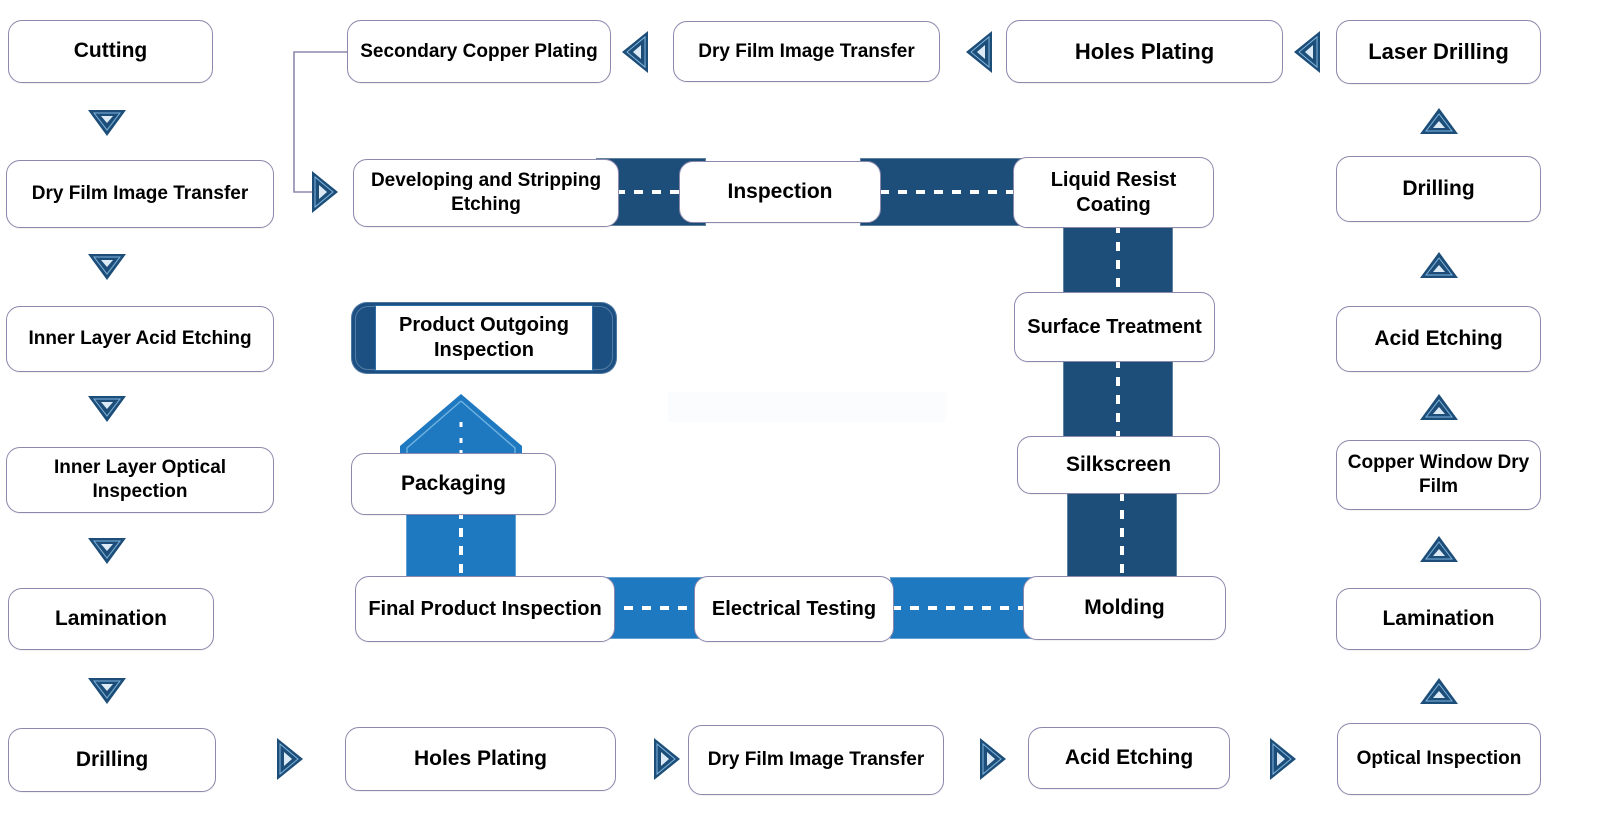 This screenshot has width=1600, height=819. What do you see at coordinates (324, 192) in the screenshot?
I see `arrow-right-into-developing-etching` at bounding box center [324, 192].